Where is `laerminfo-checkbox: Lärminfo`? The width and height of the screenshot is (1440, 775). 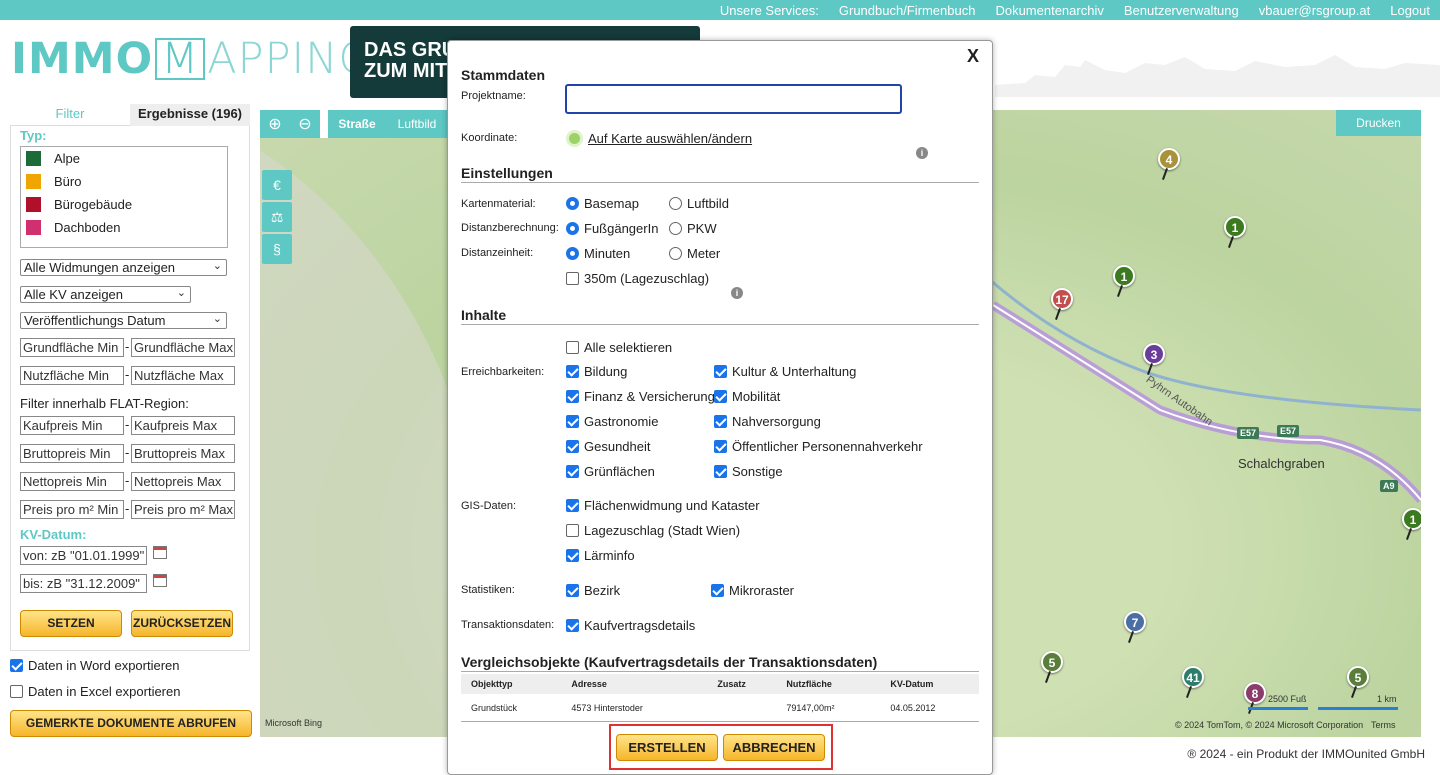
laerminfo-checkbox: Lärminfo is located at coordinates (600, 555).